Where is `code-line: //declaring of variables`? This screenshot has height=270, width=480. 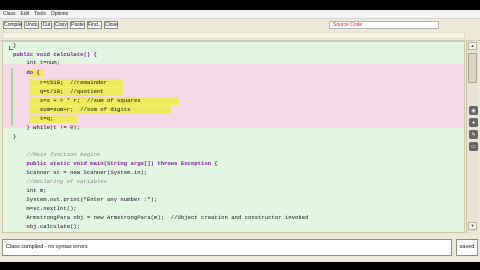 code-line: //declaring of variables is located at coordinates (233, 182).